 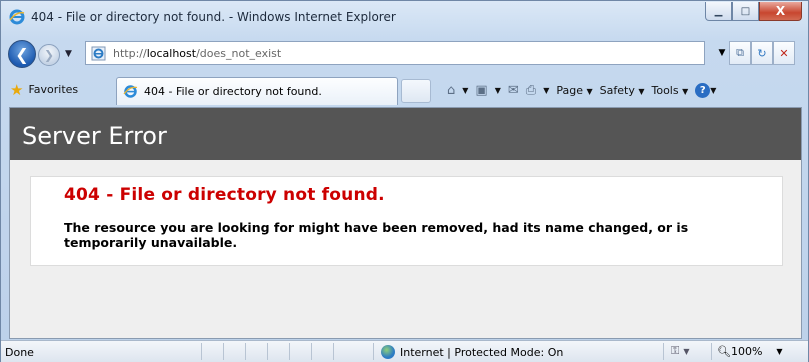 I want to click on forward-button: ❯, so click(x=49, y=55).